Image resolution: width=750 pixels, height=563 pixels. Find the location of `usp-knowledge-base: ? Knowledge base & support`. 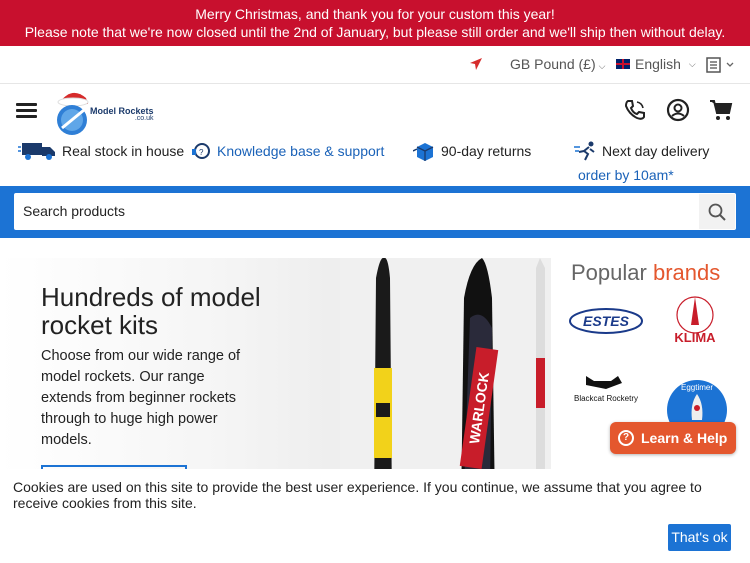

usp-knowledge-base: ? Knowledge base & support is located at coordinates (287, 151).